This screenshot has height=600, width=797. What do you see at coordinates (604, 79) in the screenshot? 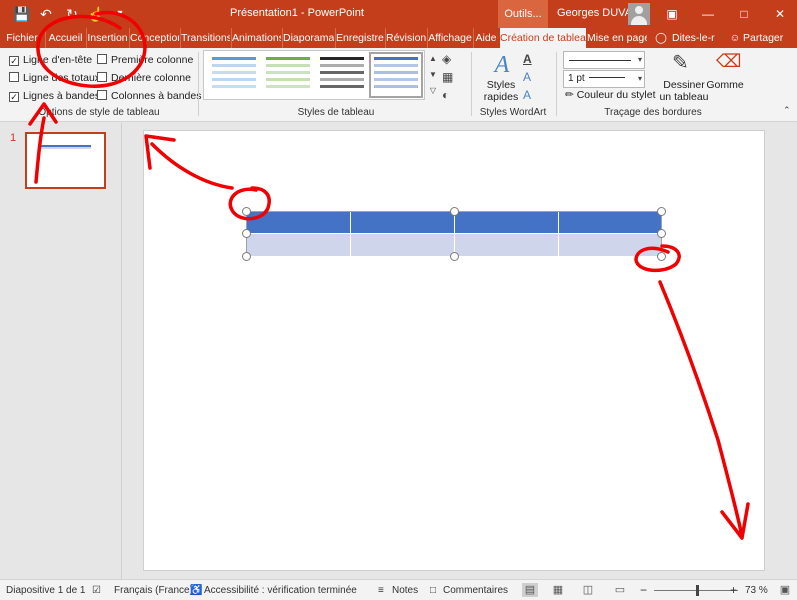
I see `pen-weight-dropdown: 1 pt ▾` at bounding box center [604, 79].